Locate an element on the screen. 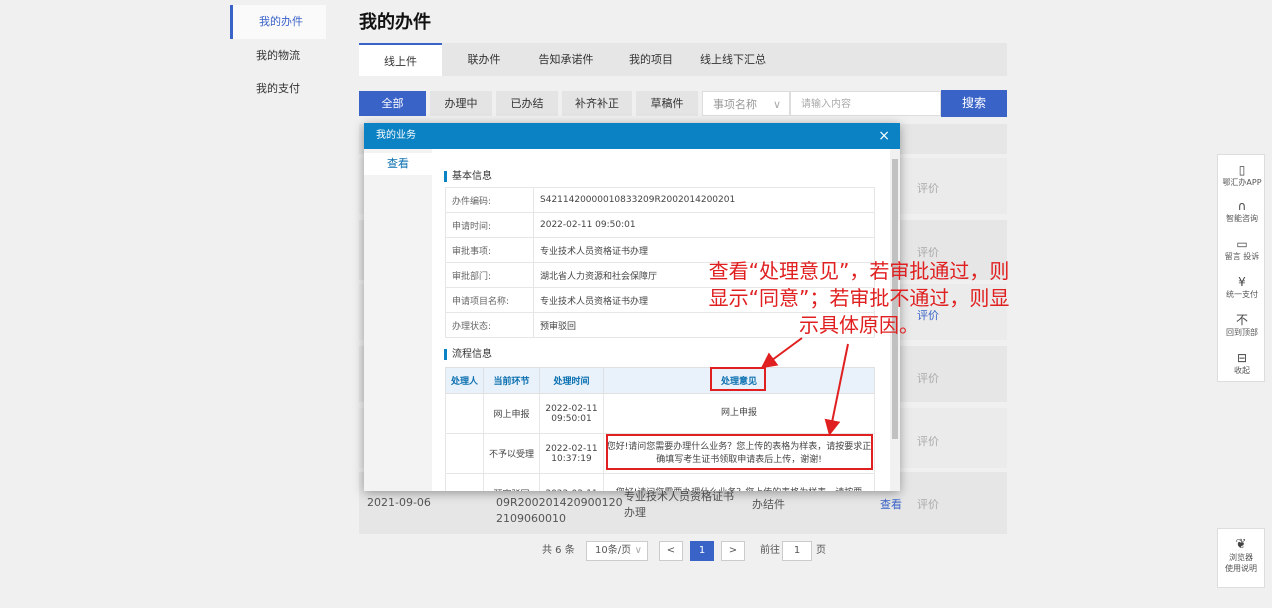  arrow-to-cell is located at coordinates (836, 389).